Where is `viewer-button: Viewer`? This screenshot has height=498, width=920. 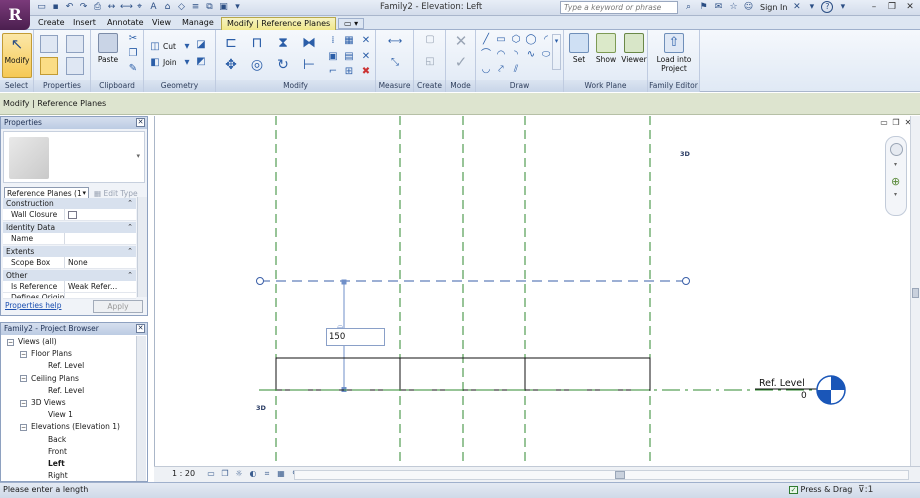 viewer-button: Viewer is located at coordinates (634, 48).